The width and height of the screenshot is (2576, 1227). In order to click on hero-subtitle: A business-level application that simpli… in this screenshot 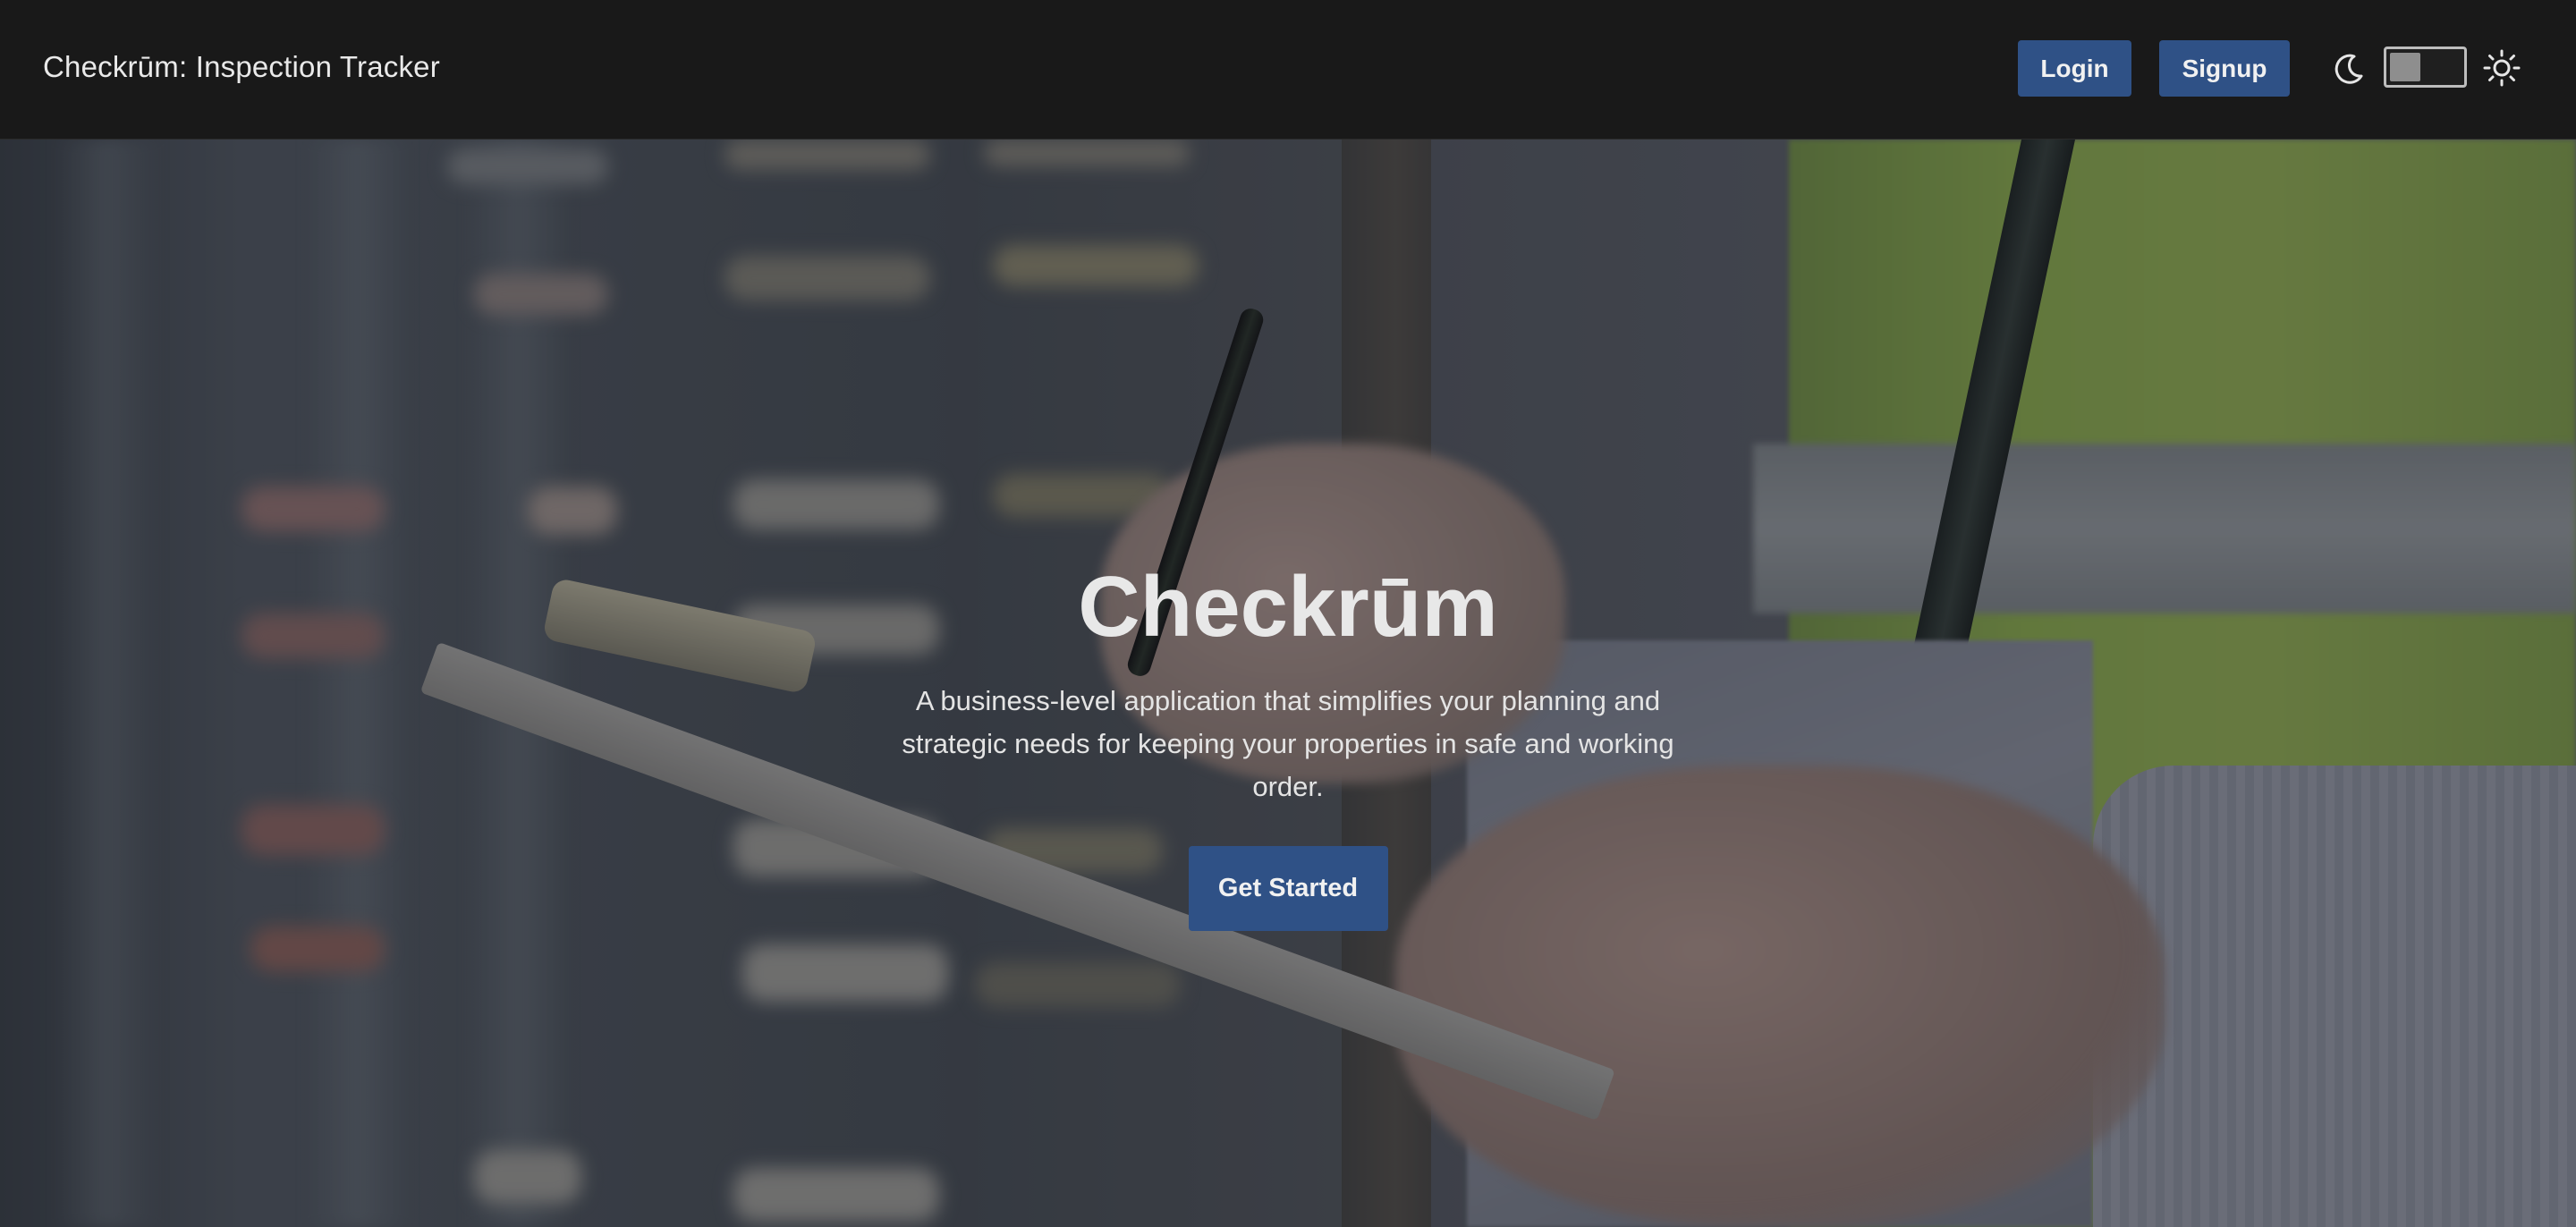, I will do `click(1288, 743)`.